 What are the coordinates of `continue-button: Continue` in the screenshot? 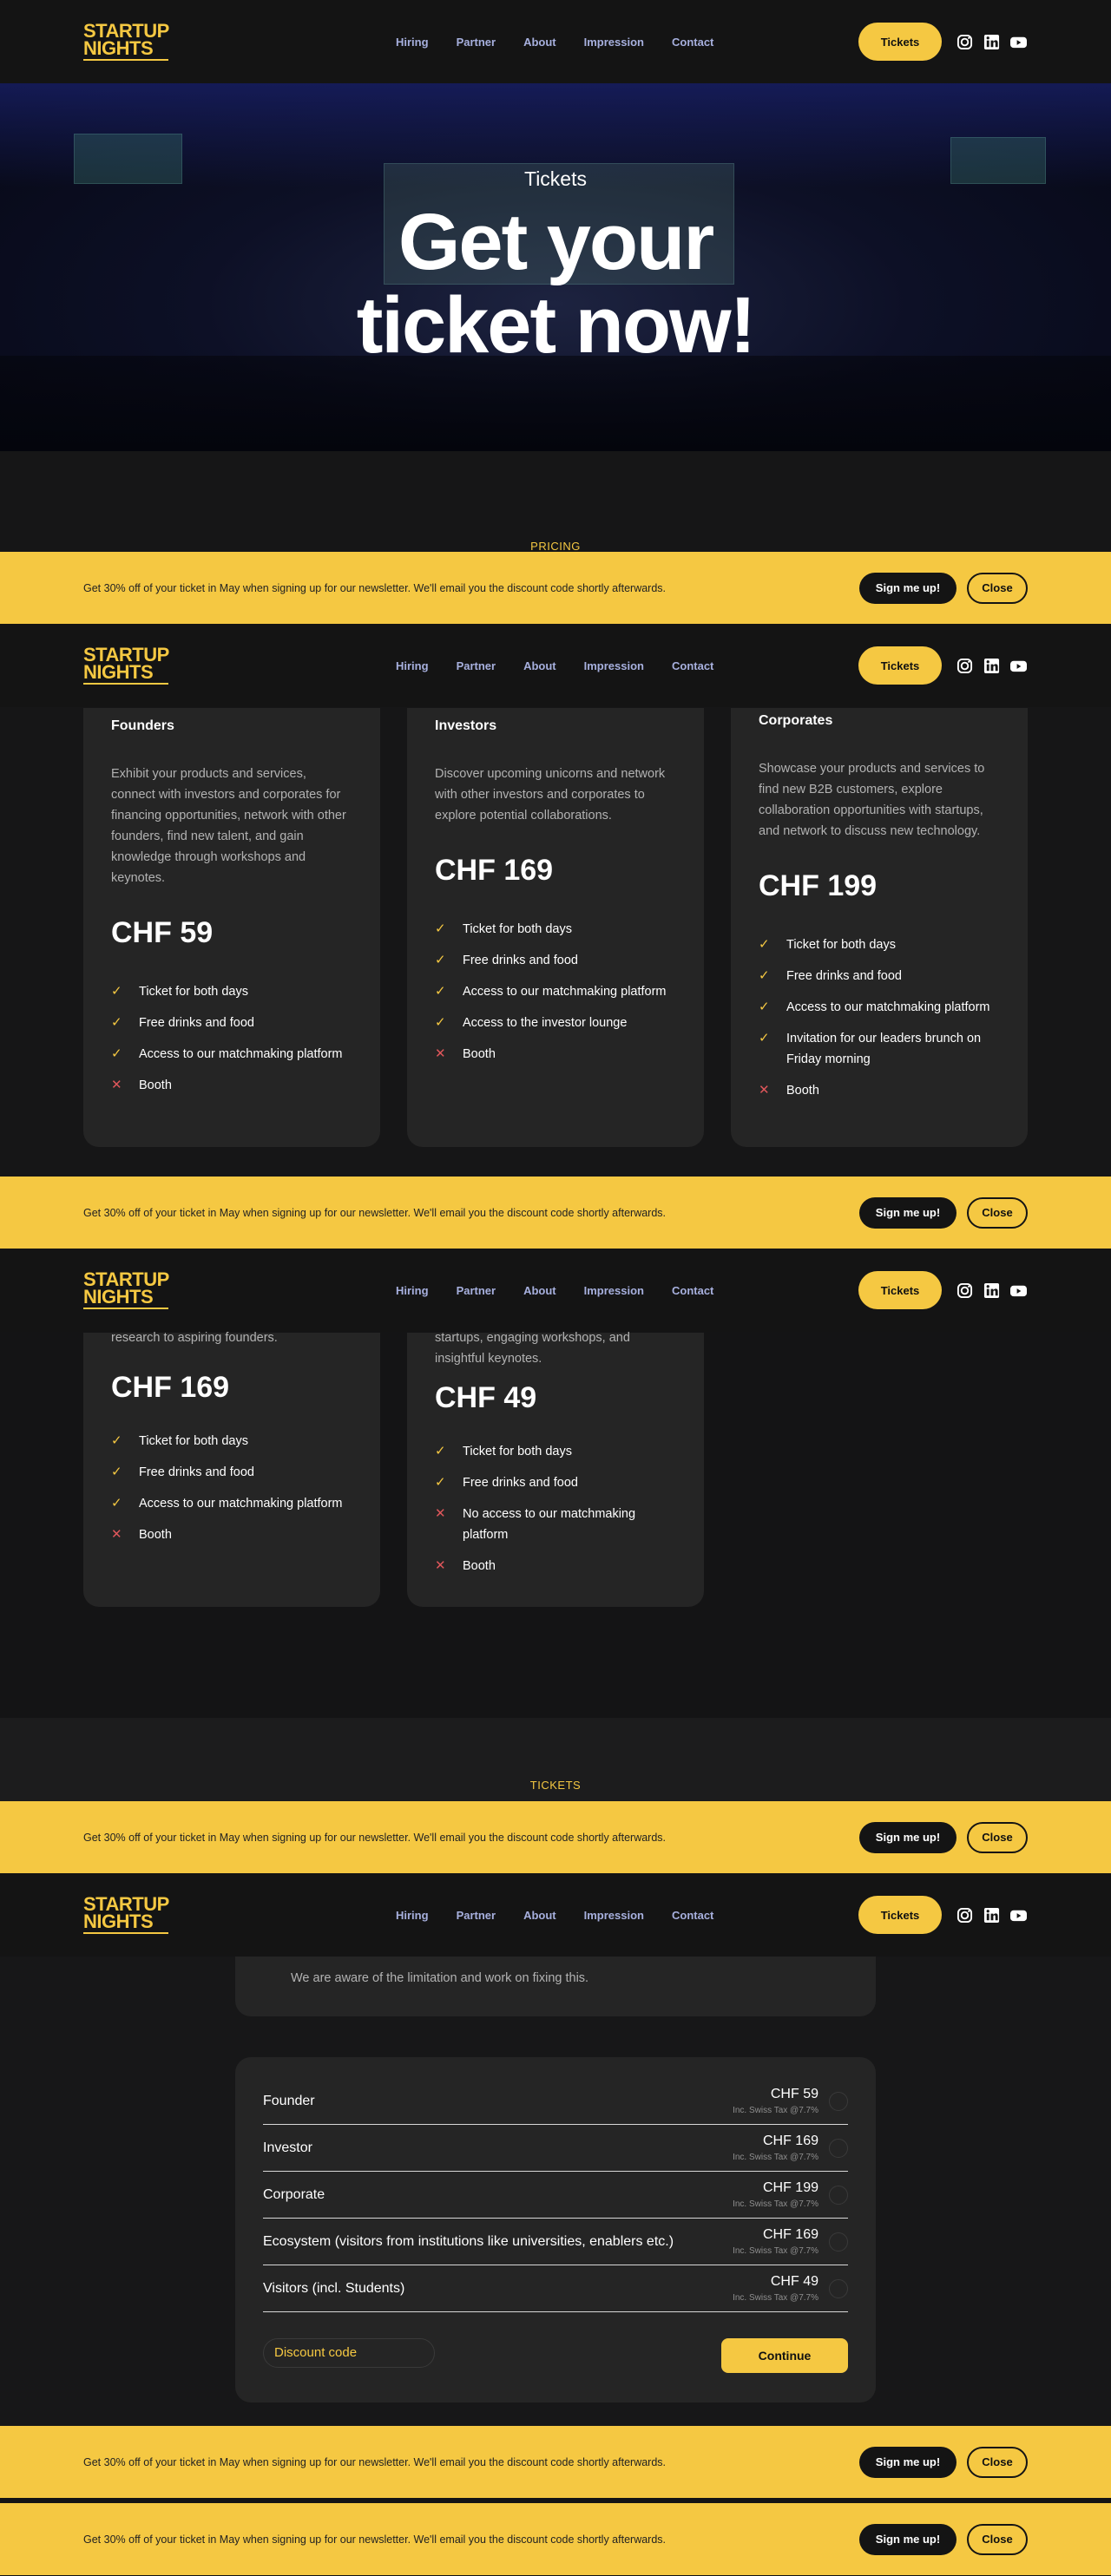 It's located at (784, 2355).